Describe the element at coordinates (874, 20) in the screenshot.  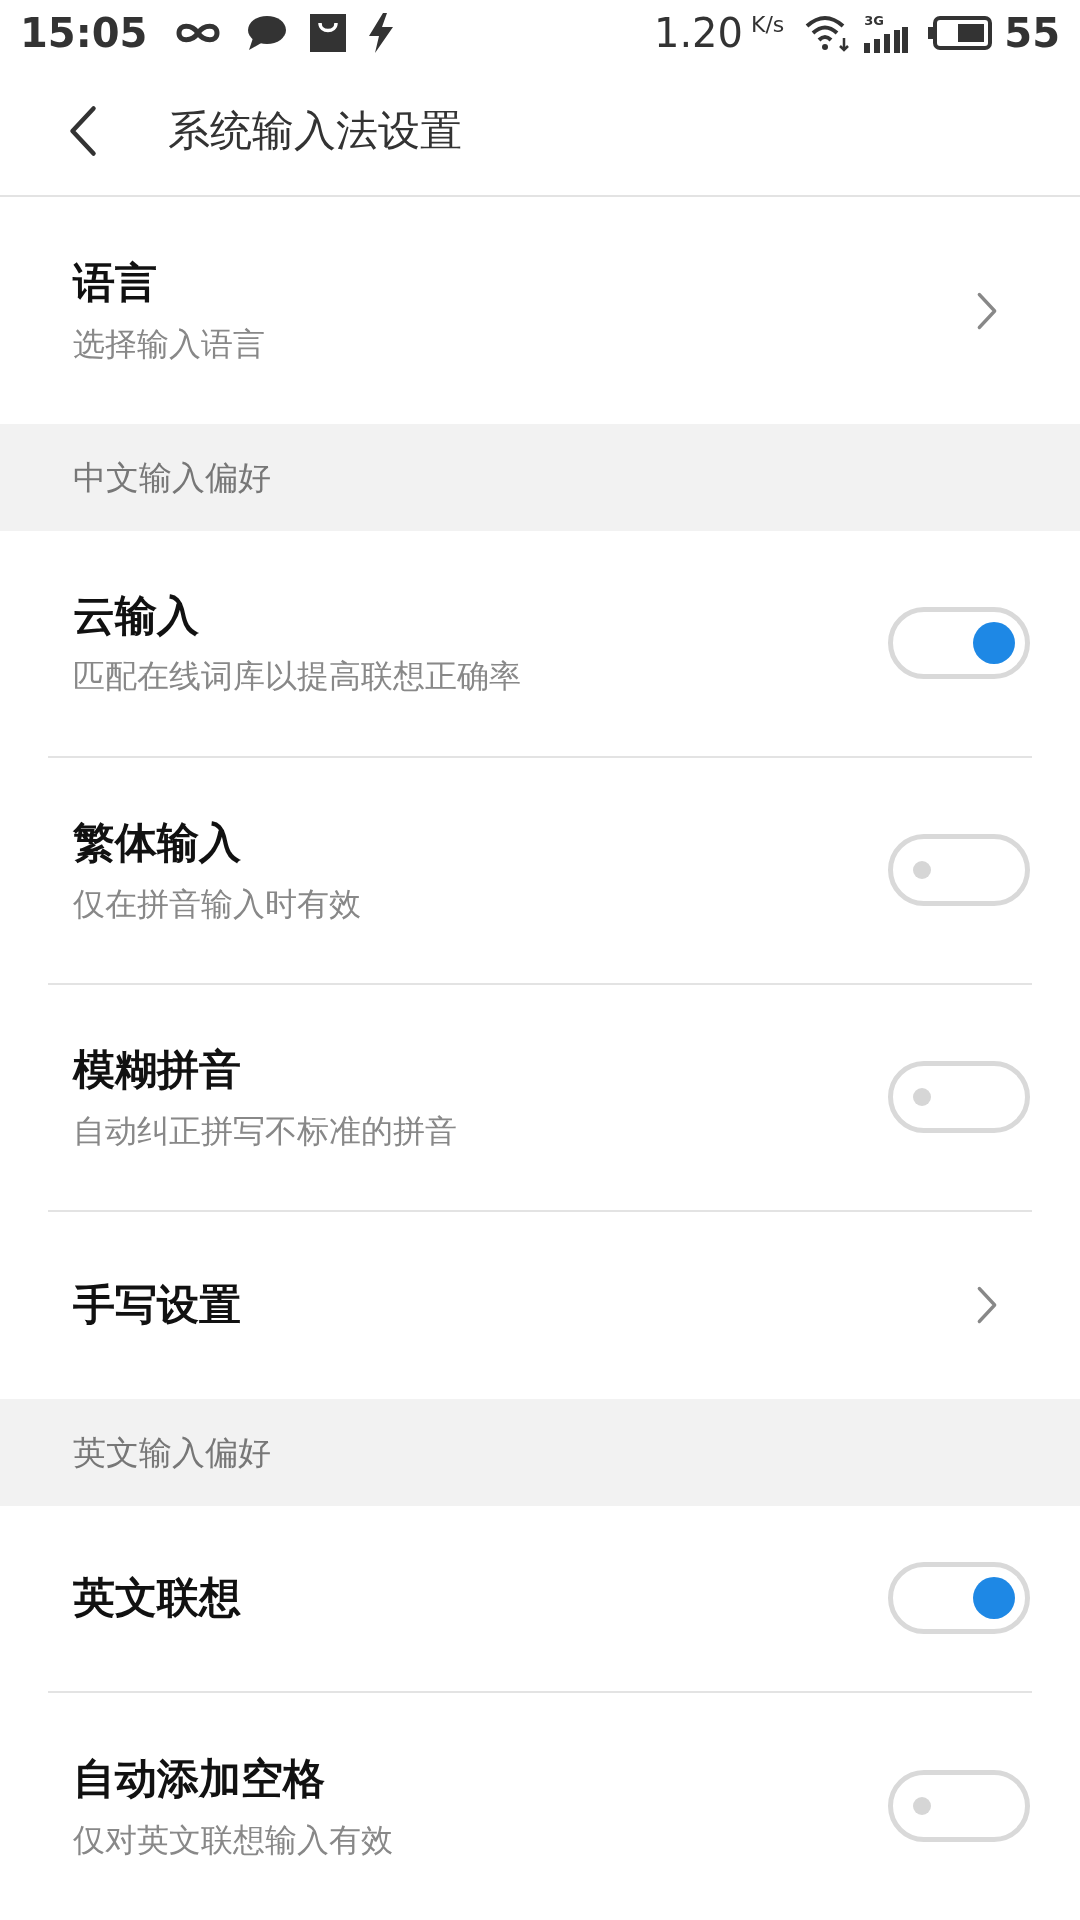
I see `network-type: 3G` at that location.